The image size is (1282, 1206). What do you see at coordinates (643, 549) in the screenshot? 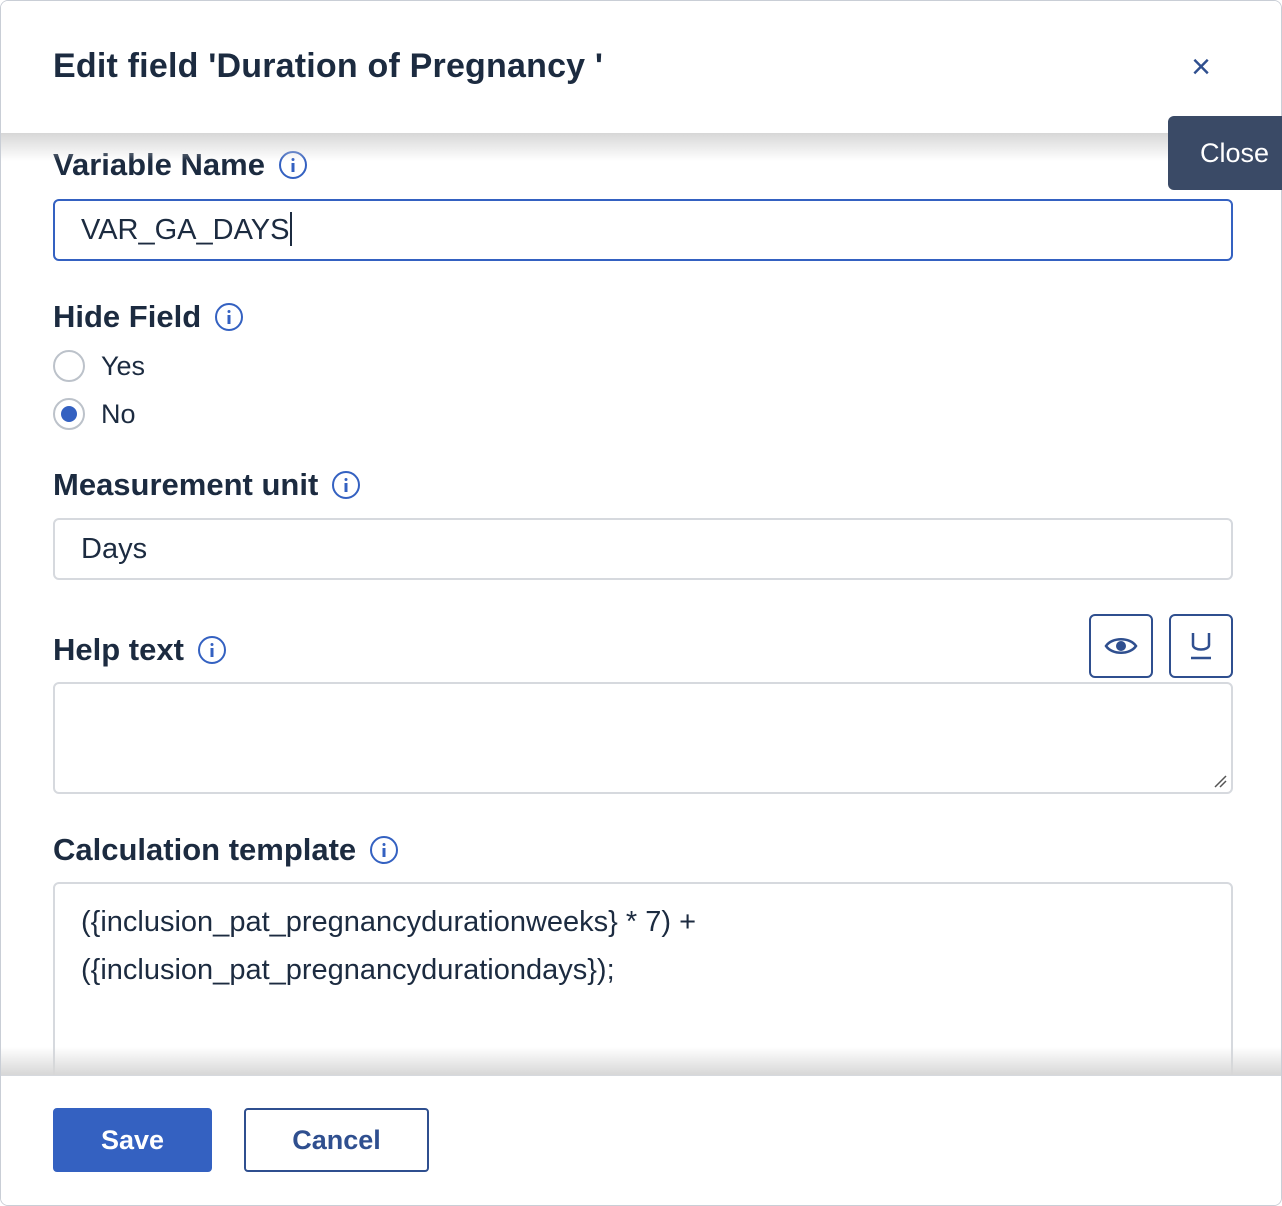
I see `measurement-unit-input: Days` at bounding box center [643, 549].